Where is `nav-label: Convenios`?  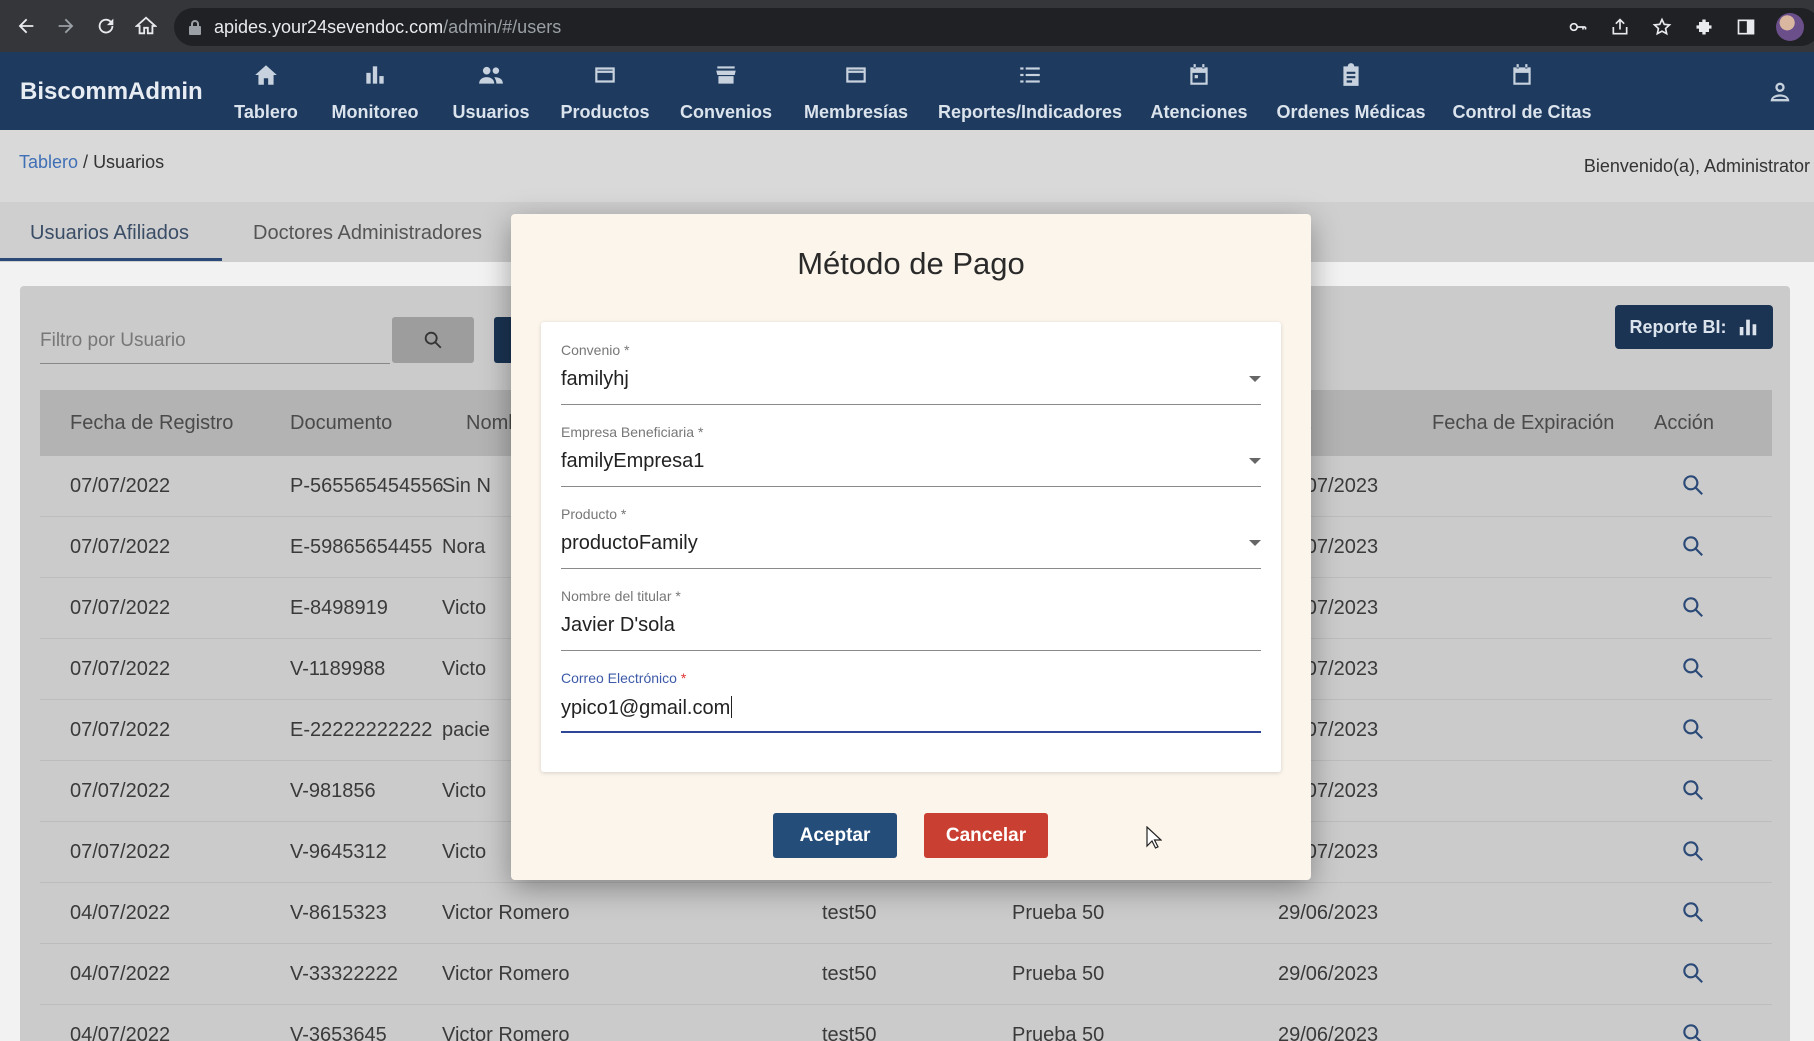 nav-label: Convenios is located at coordinates (726, 112).